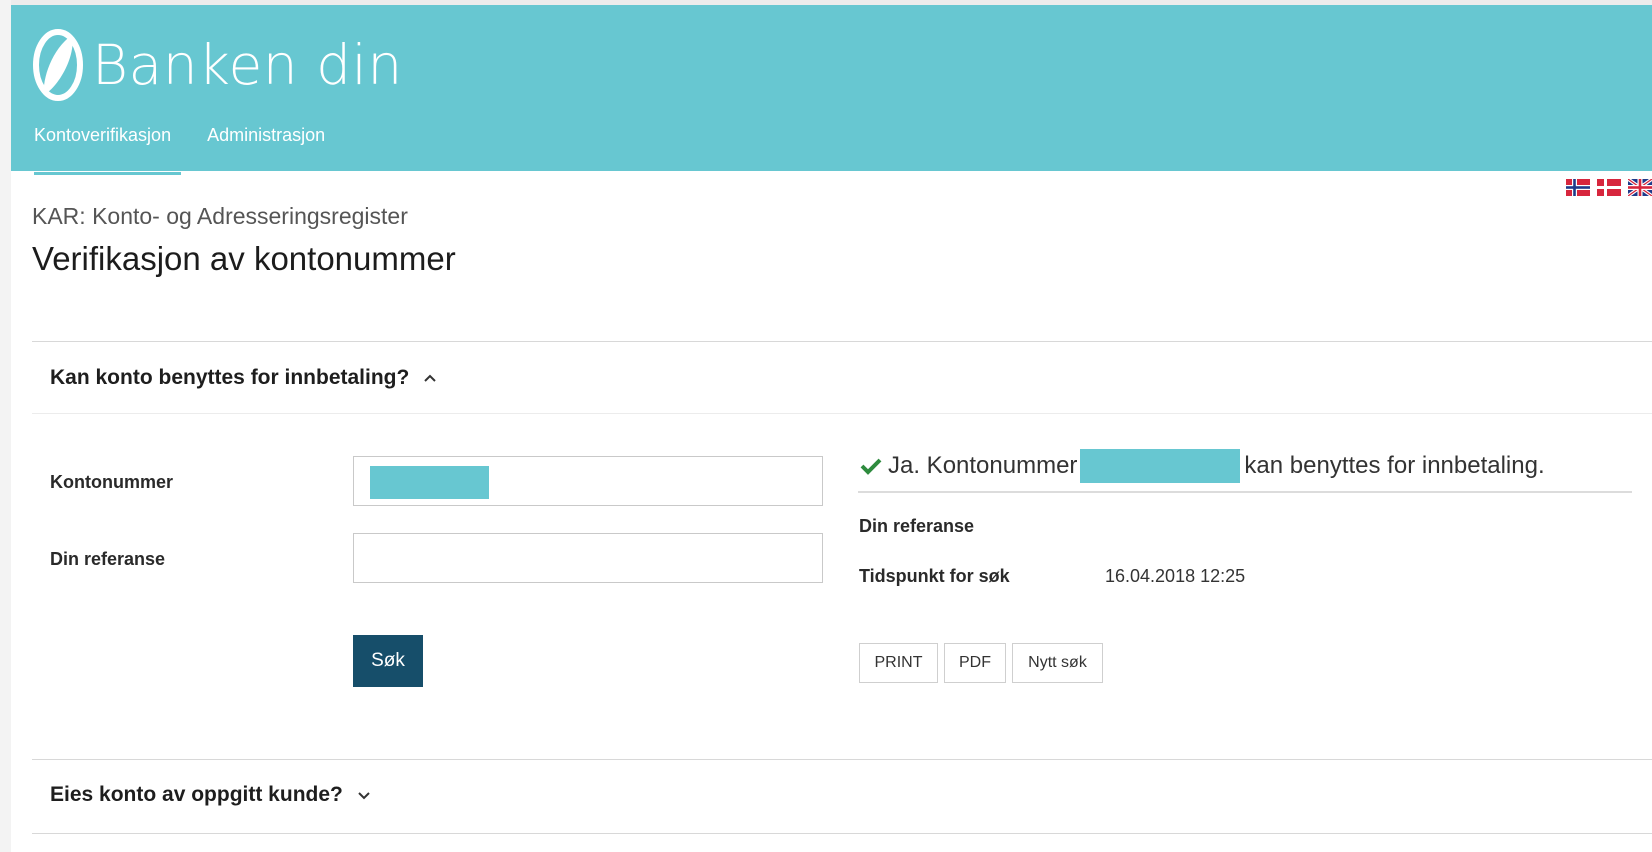  Describe the element at coordinates (588, 481) in the screenshot. I see `account-number-input` at that location.